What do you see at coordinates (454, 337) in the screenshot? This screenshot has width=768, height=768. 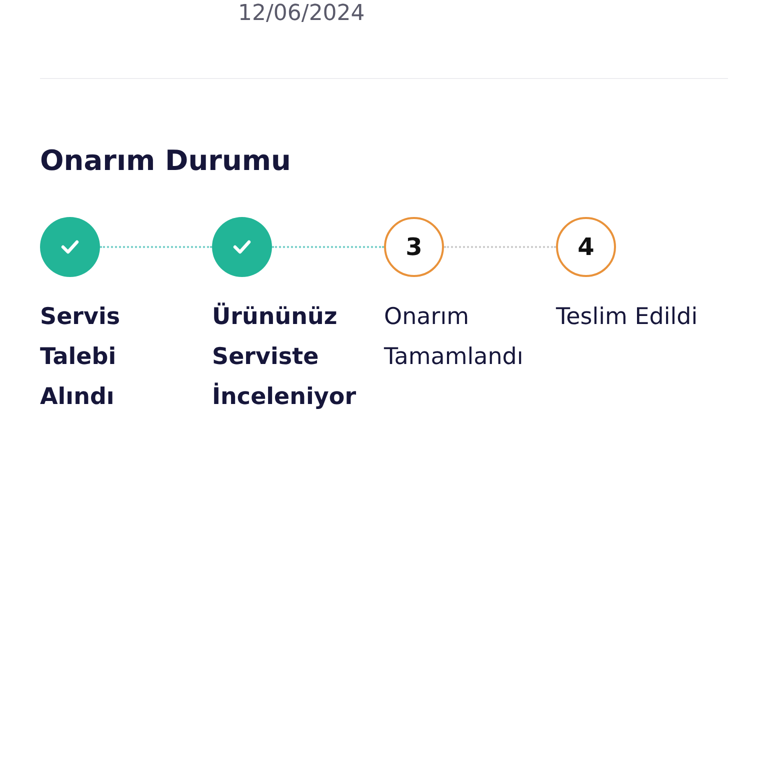 I see `step-label: Onarım Tamamlandı` at bounding box center [454, 337].